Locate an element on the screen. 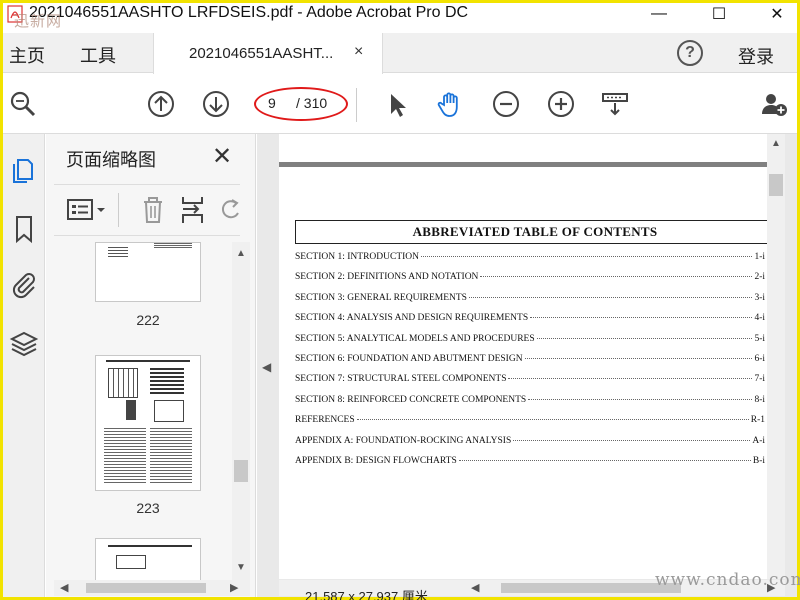 Image resolution: width=800 pixels, height=600 pixels. page-up-icon is located at coordinates (161, 104).